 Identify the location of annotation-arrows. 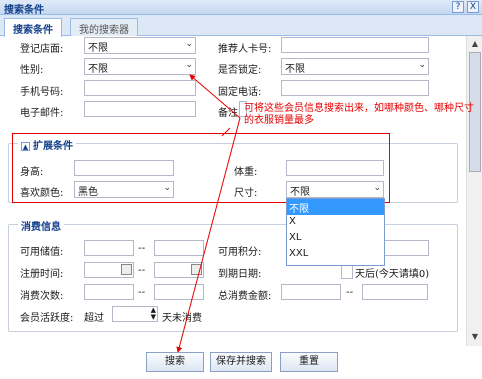
(208, 213).